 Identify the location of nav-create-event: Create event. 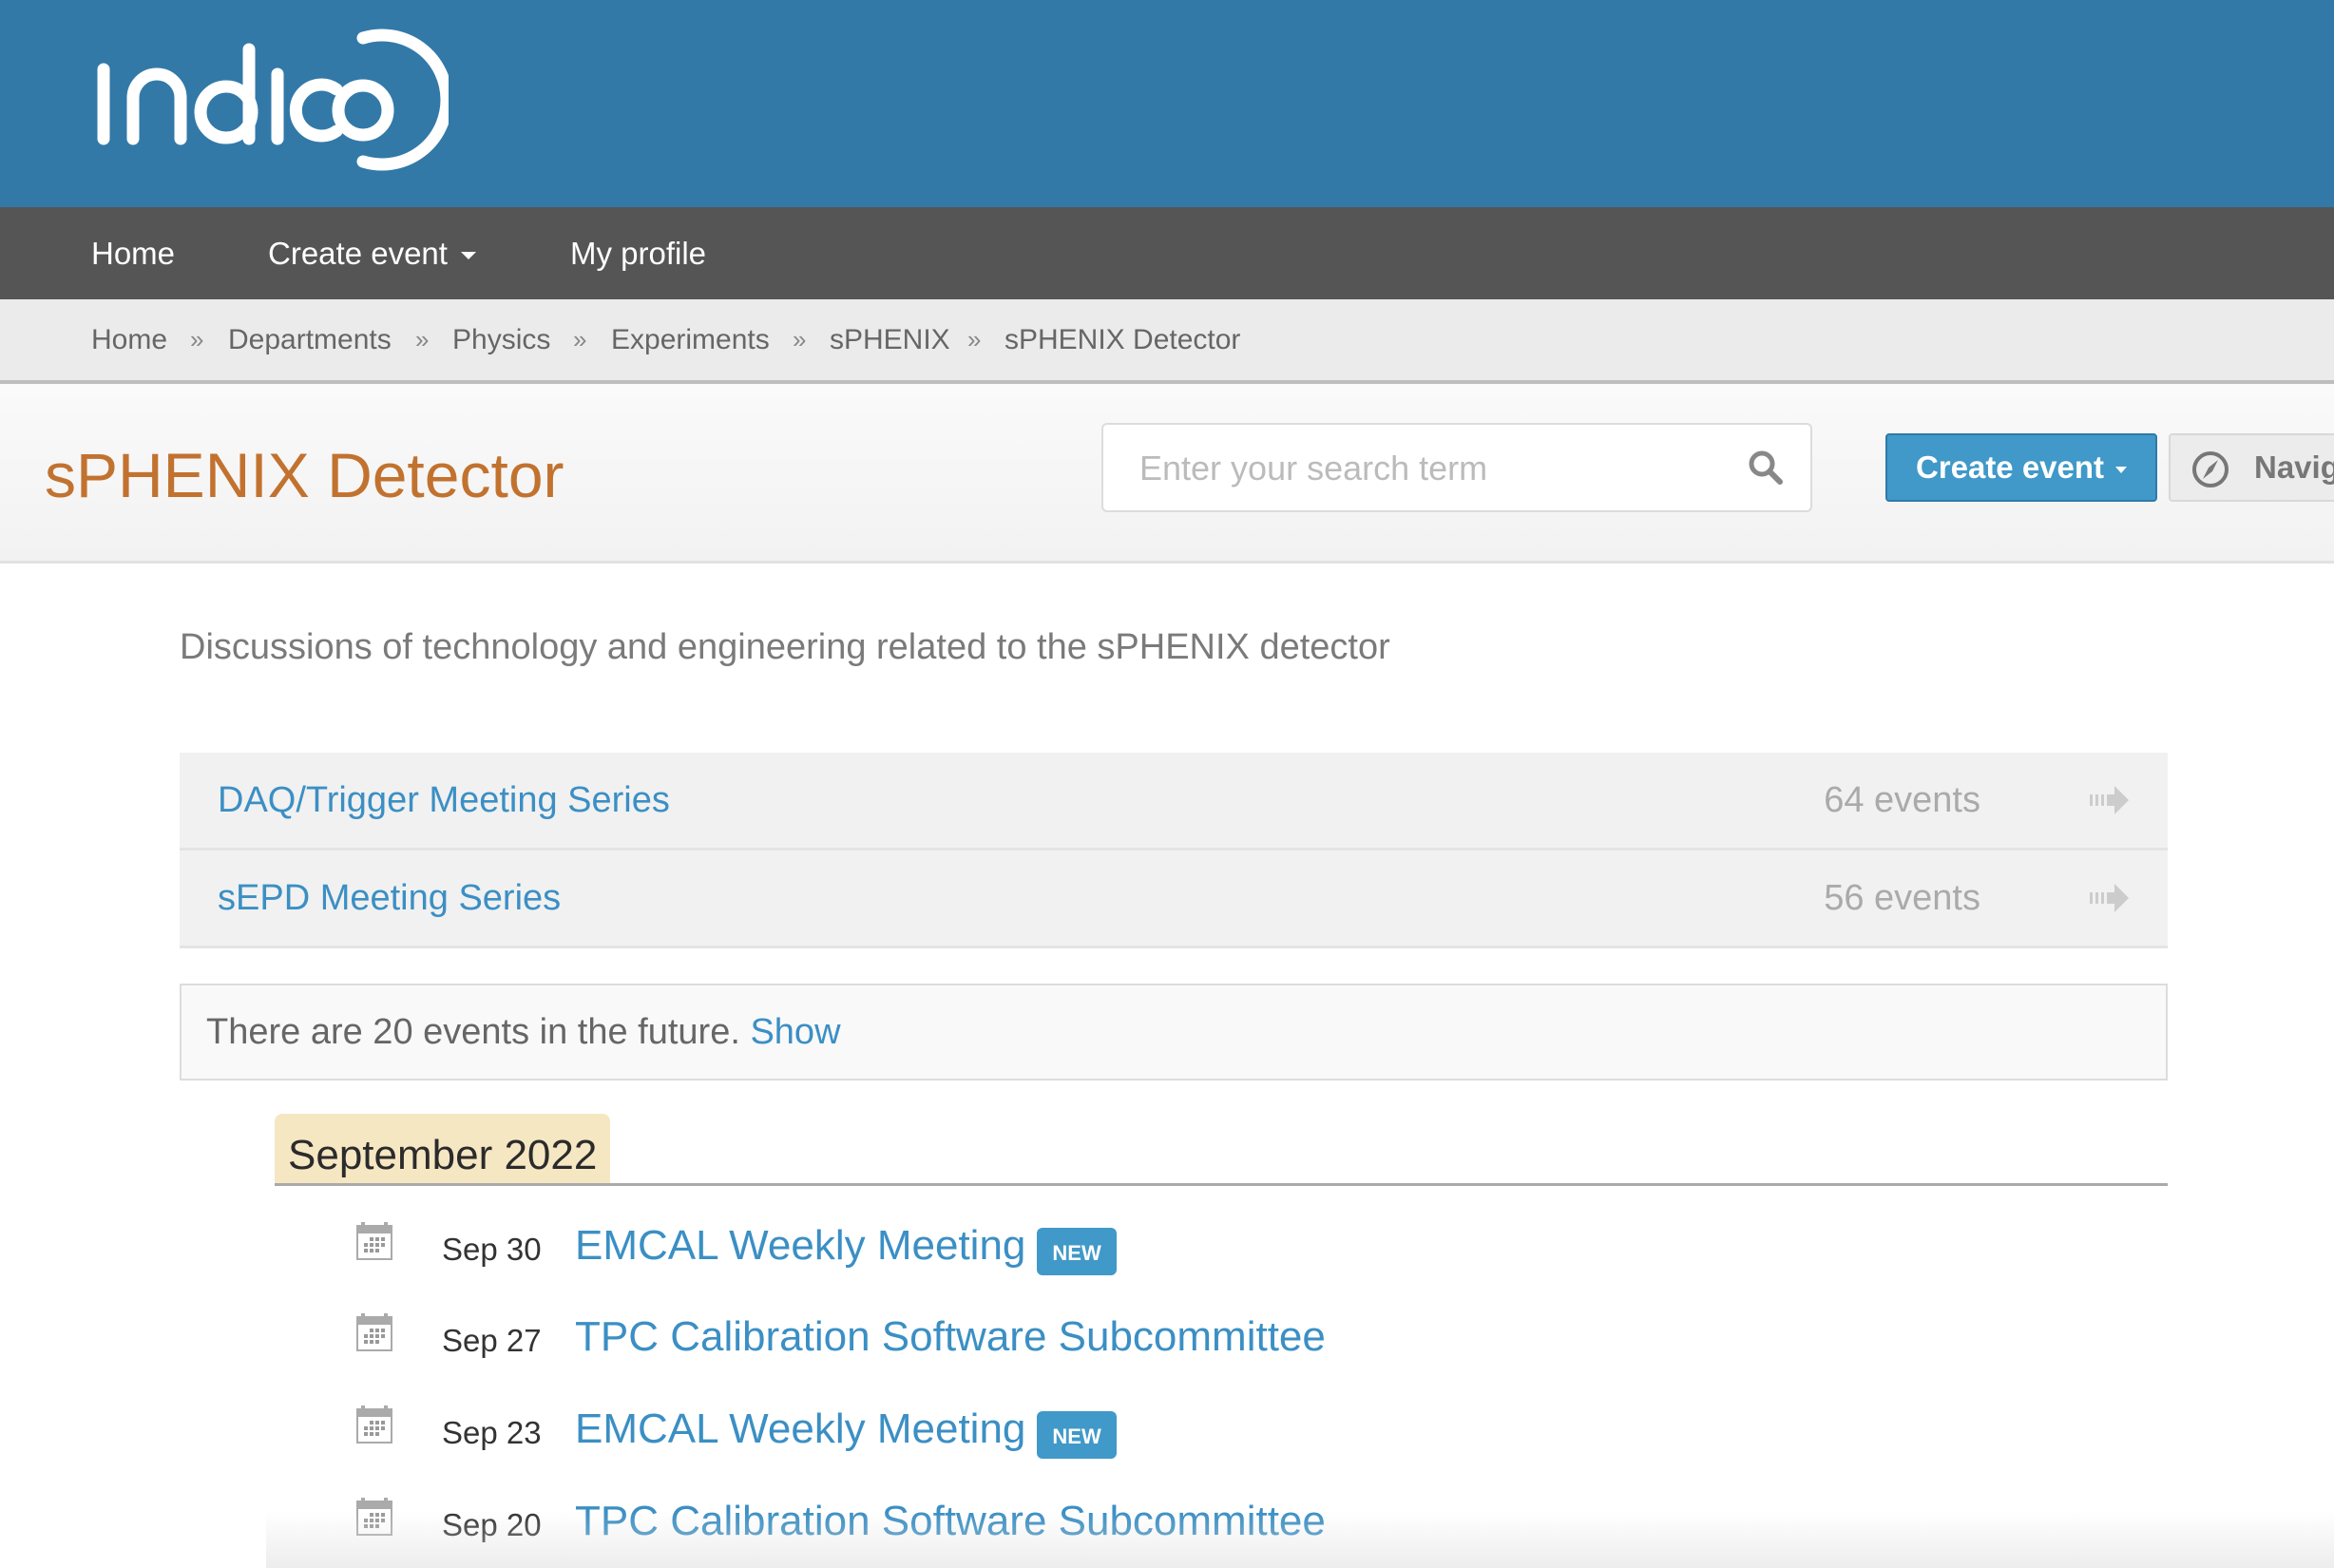
(372, 253).